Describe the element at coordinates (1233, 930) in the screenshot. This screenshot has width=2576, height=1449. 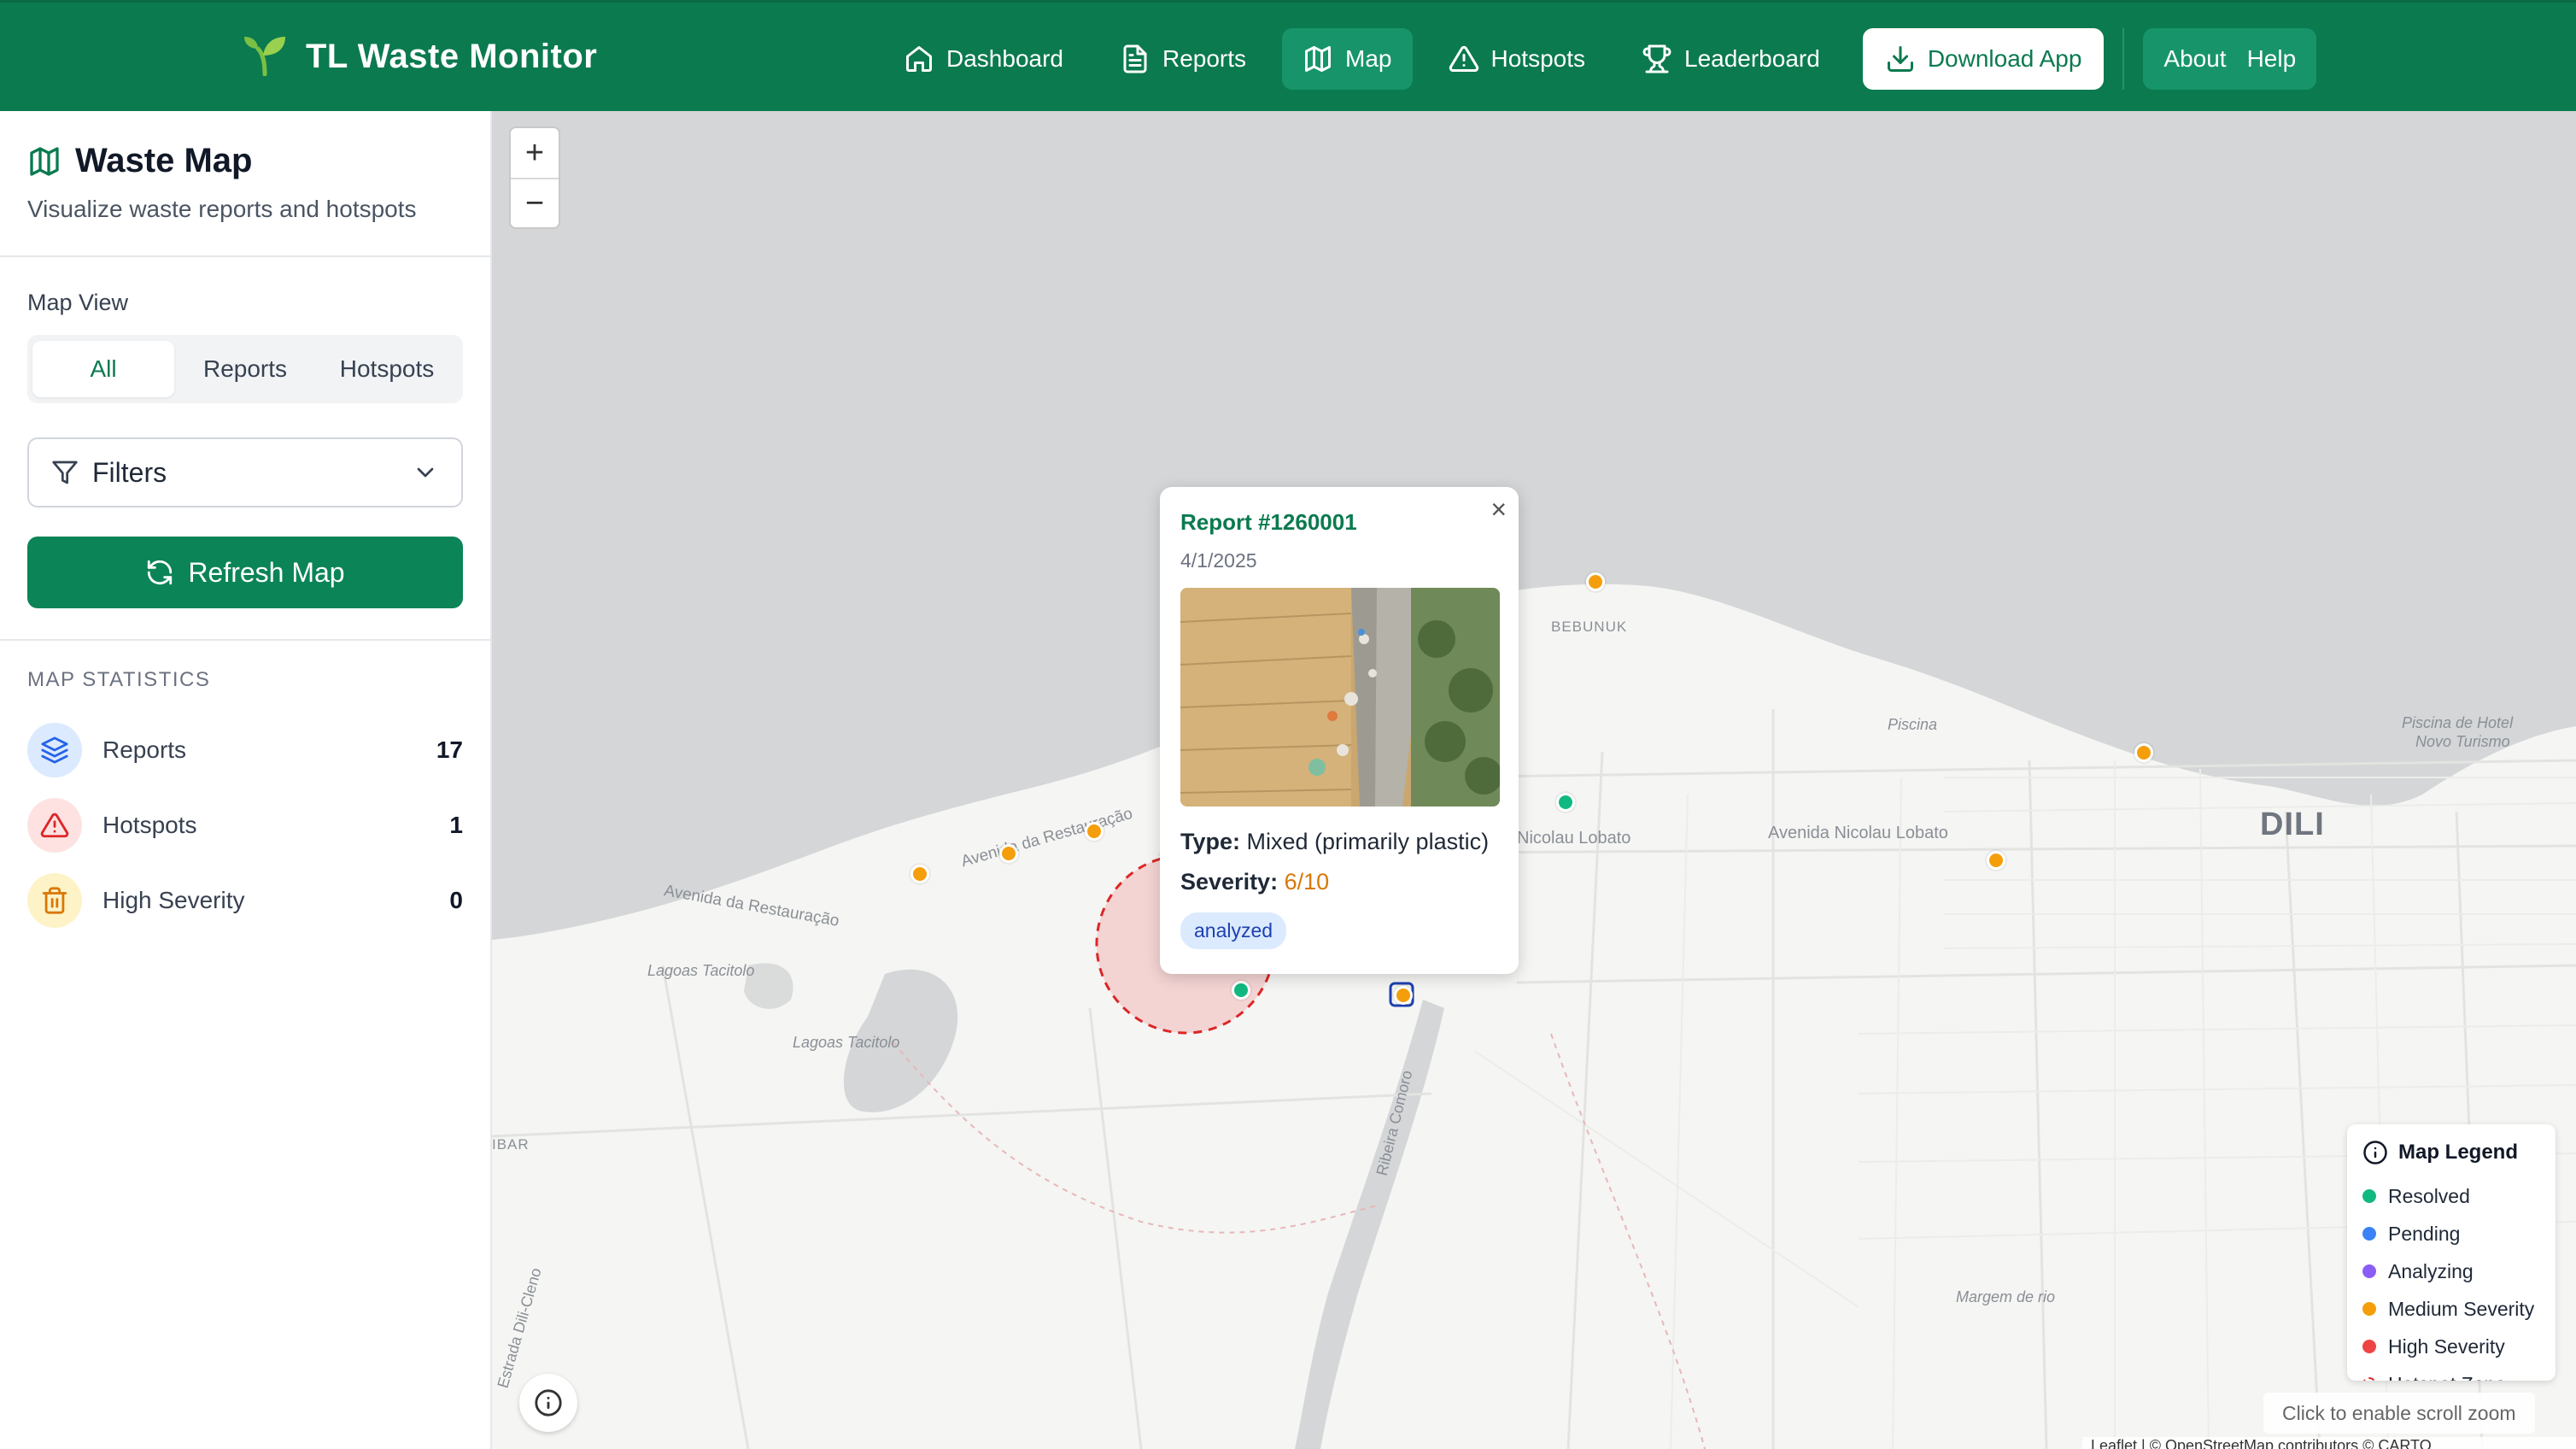
I see `status-badge: analyzed` at that location.